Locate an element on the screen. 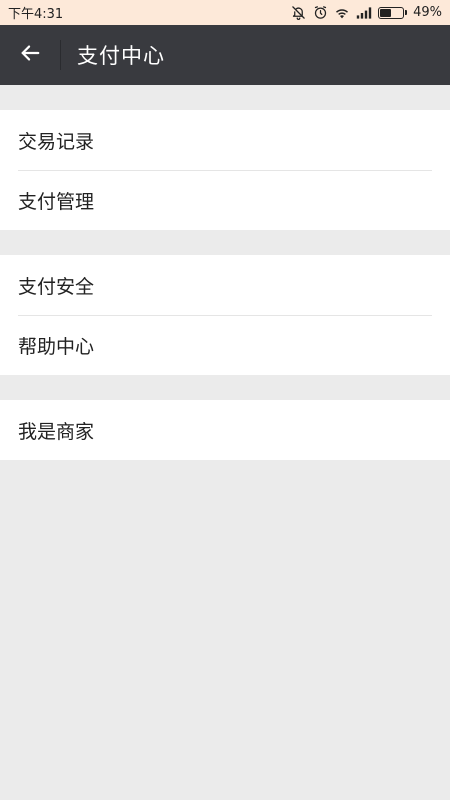  status-time: 下午4:31 is located at coordinates (36, 14).